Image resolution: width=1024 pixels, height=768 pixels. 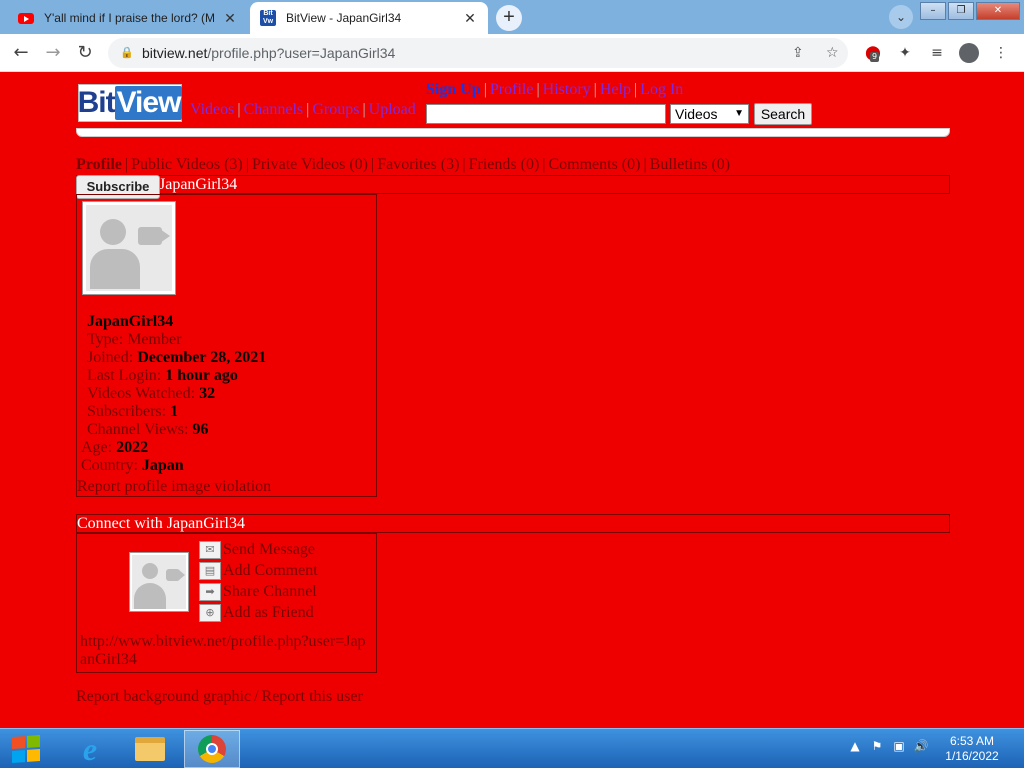 I want to click on network-icon: ▣, so click(x=899, y=746).